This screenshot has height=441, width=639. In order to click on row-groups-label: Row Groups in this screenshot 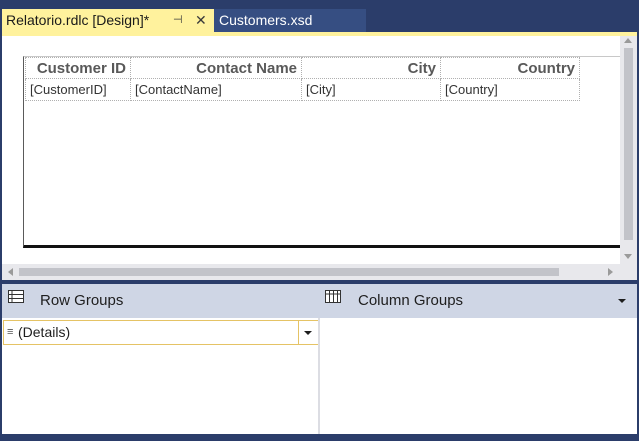, I will do `click(82, 300)`.